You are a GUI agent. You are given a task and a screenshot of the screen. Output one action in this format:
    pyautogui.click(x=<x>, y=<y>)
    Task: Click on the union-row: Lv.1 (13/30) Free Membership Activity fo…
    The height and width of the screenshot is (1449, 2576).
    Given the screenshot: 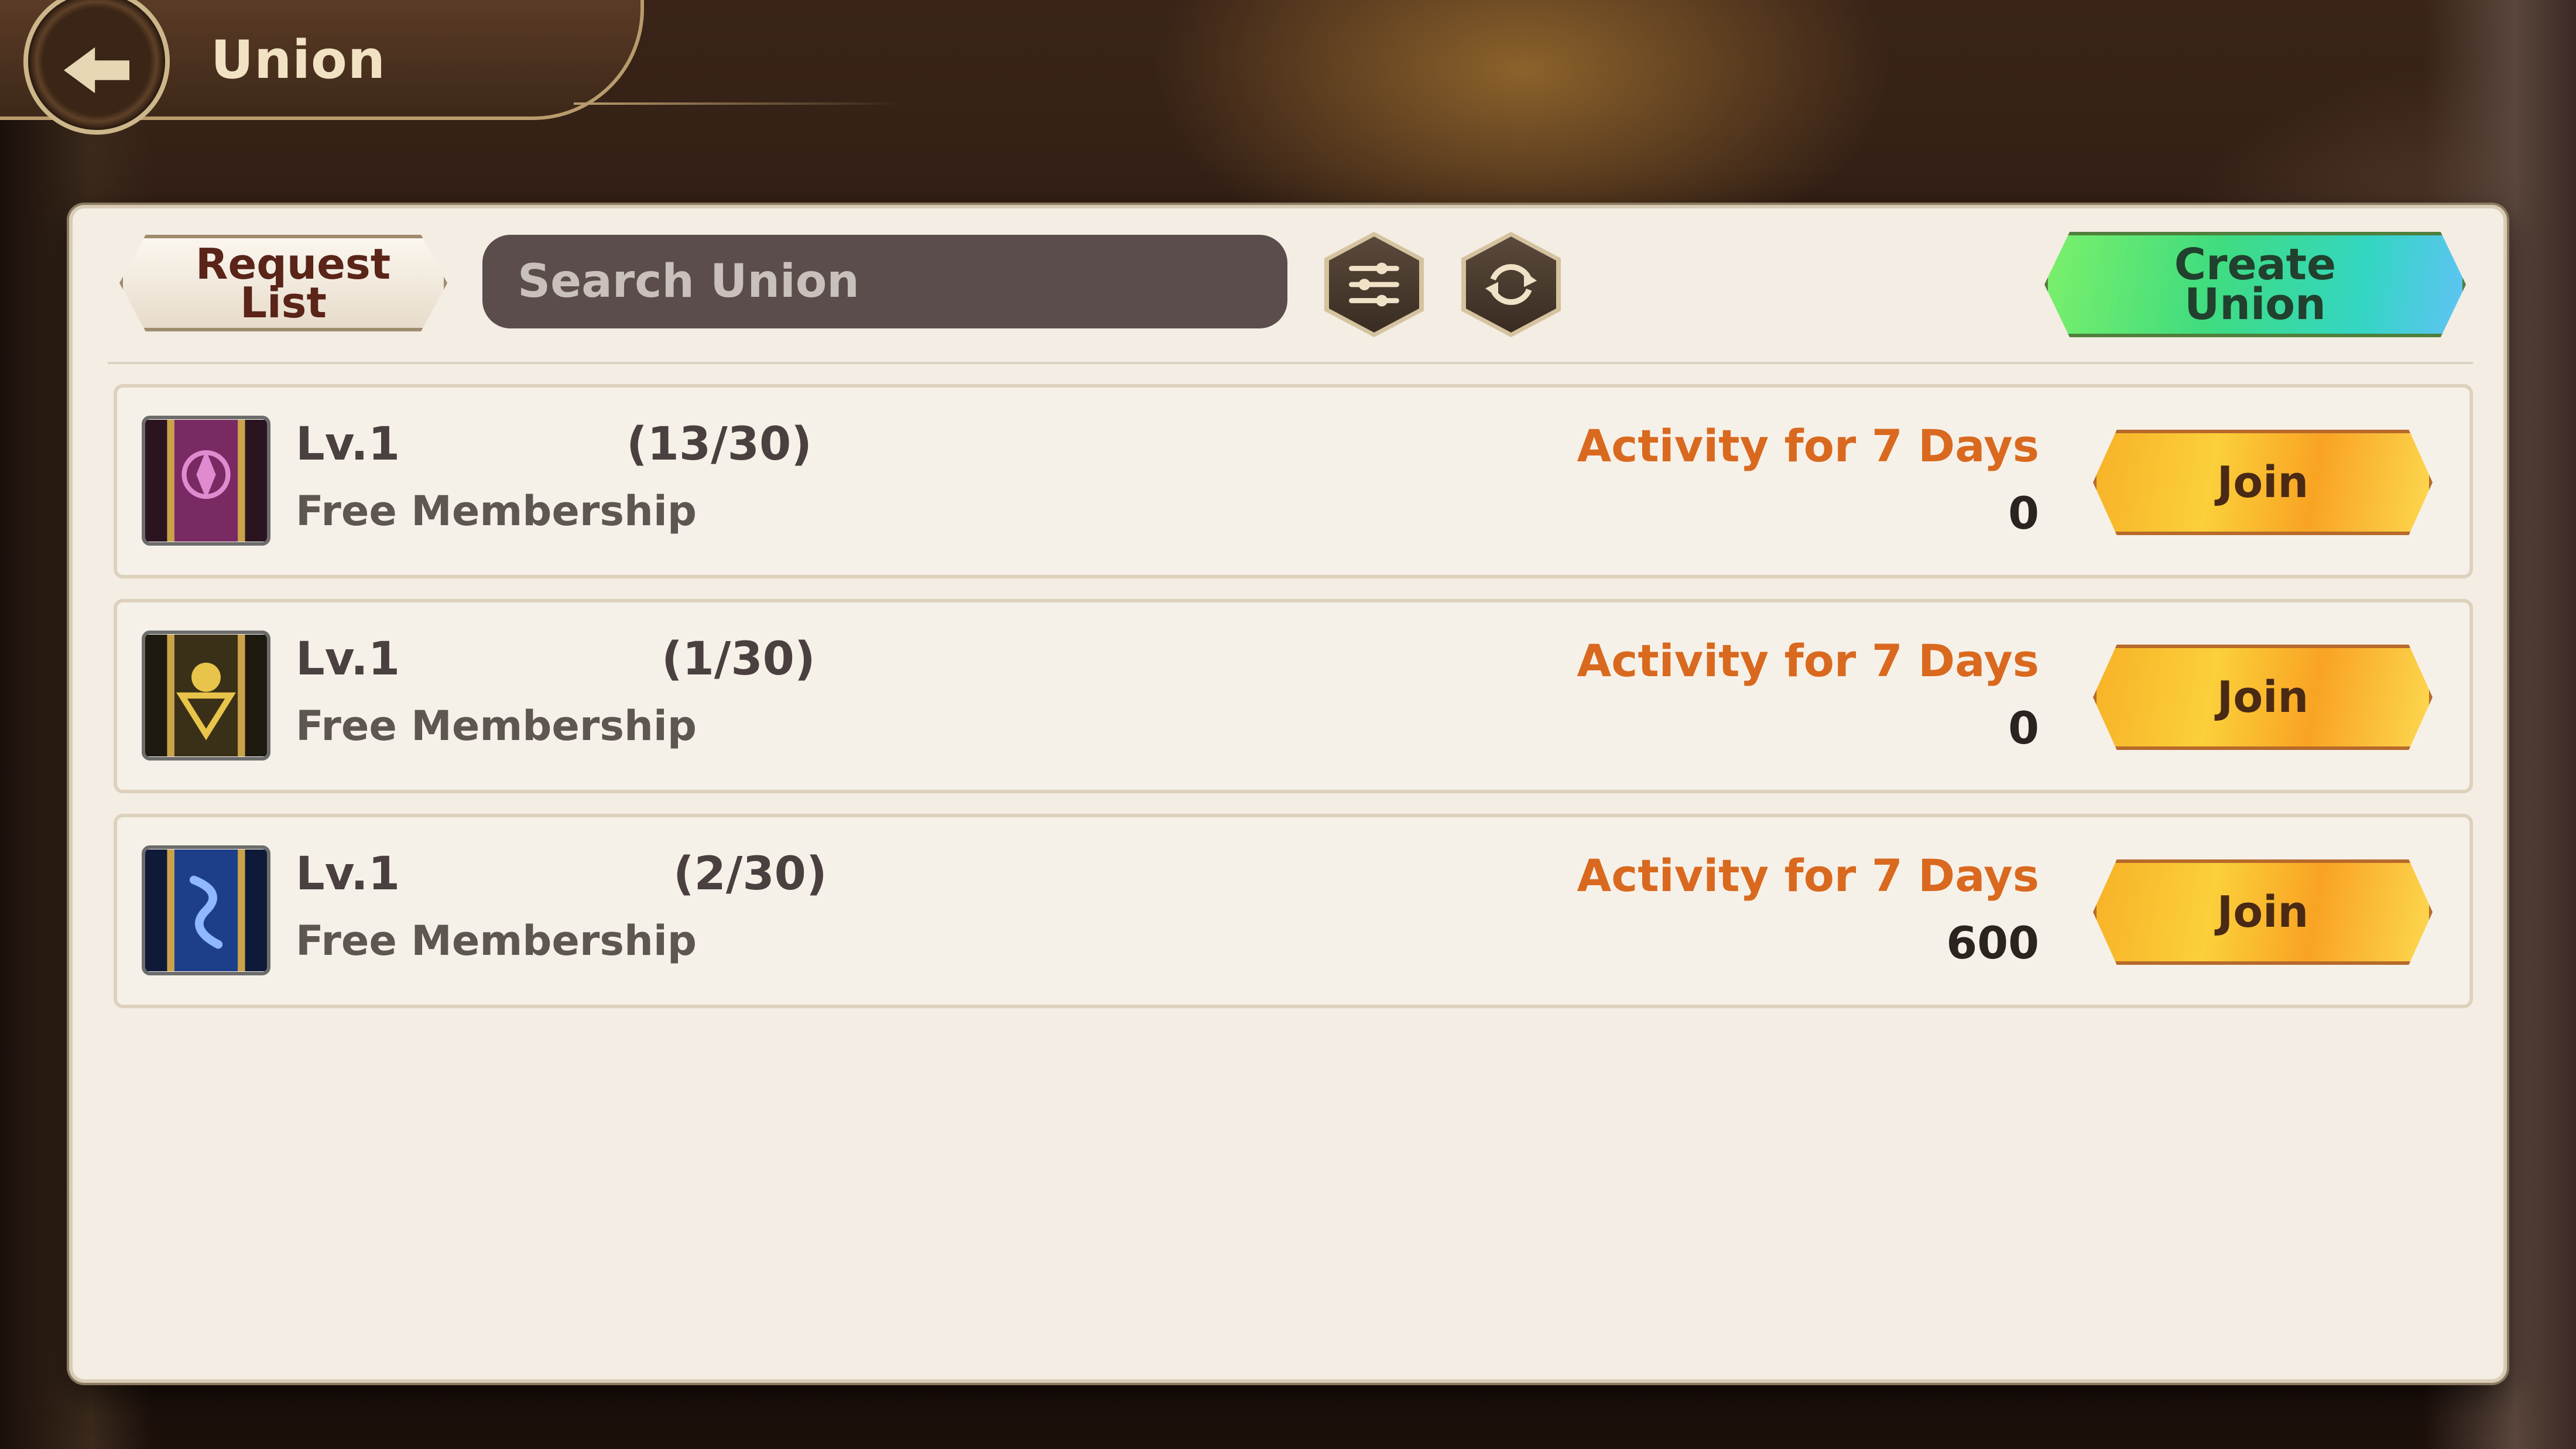 What is the action you would take?
    pyautogui.click(x=1293, y=481)
    